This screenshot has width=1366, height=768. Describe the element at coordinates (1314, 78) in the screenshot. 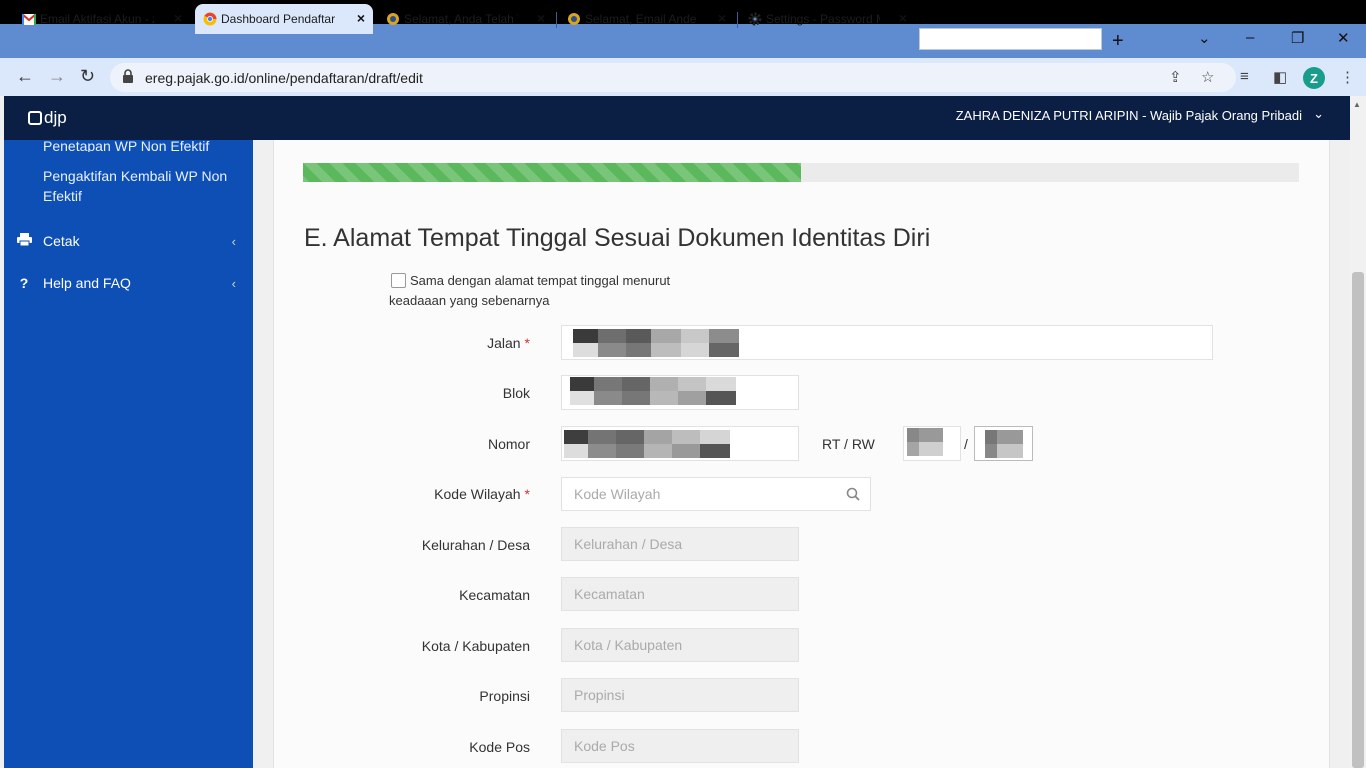

I see `profile-avatar: Z` at that location.